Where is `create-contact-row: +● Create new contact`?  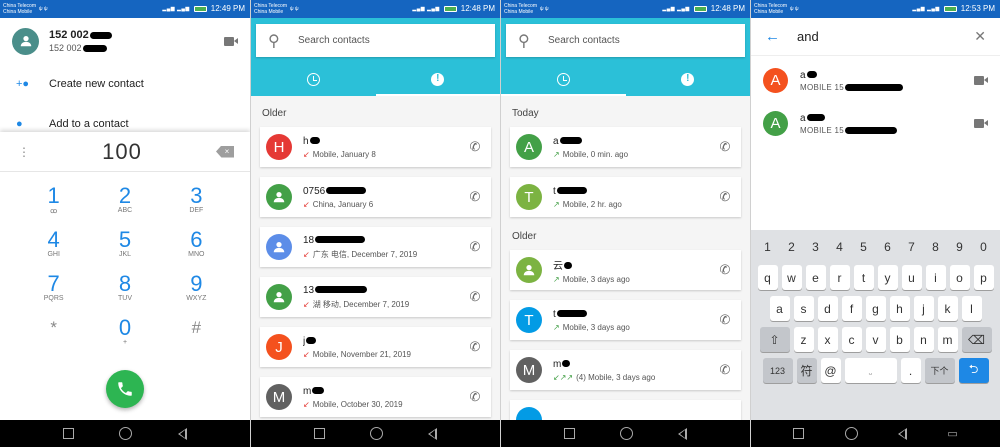 create-contact-row: +● Create new contact is located at coordinates (125, 84).